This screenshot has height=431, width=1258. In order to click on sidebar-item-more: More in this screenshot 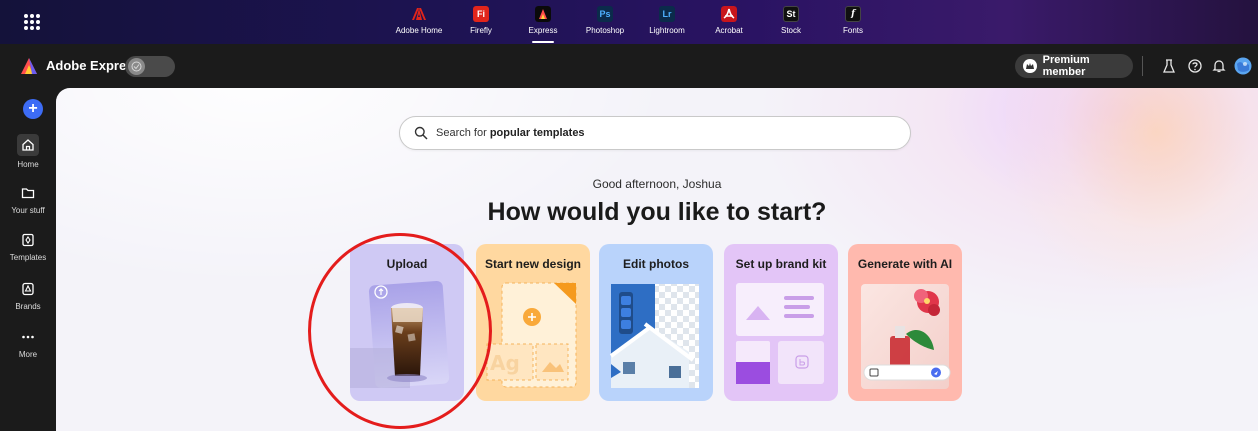, I will do `click(28, 343)`.